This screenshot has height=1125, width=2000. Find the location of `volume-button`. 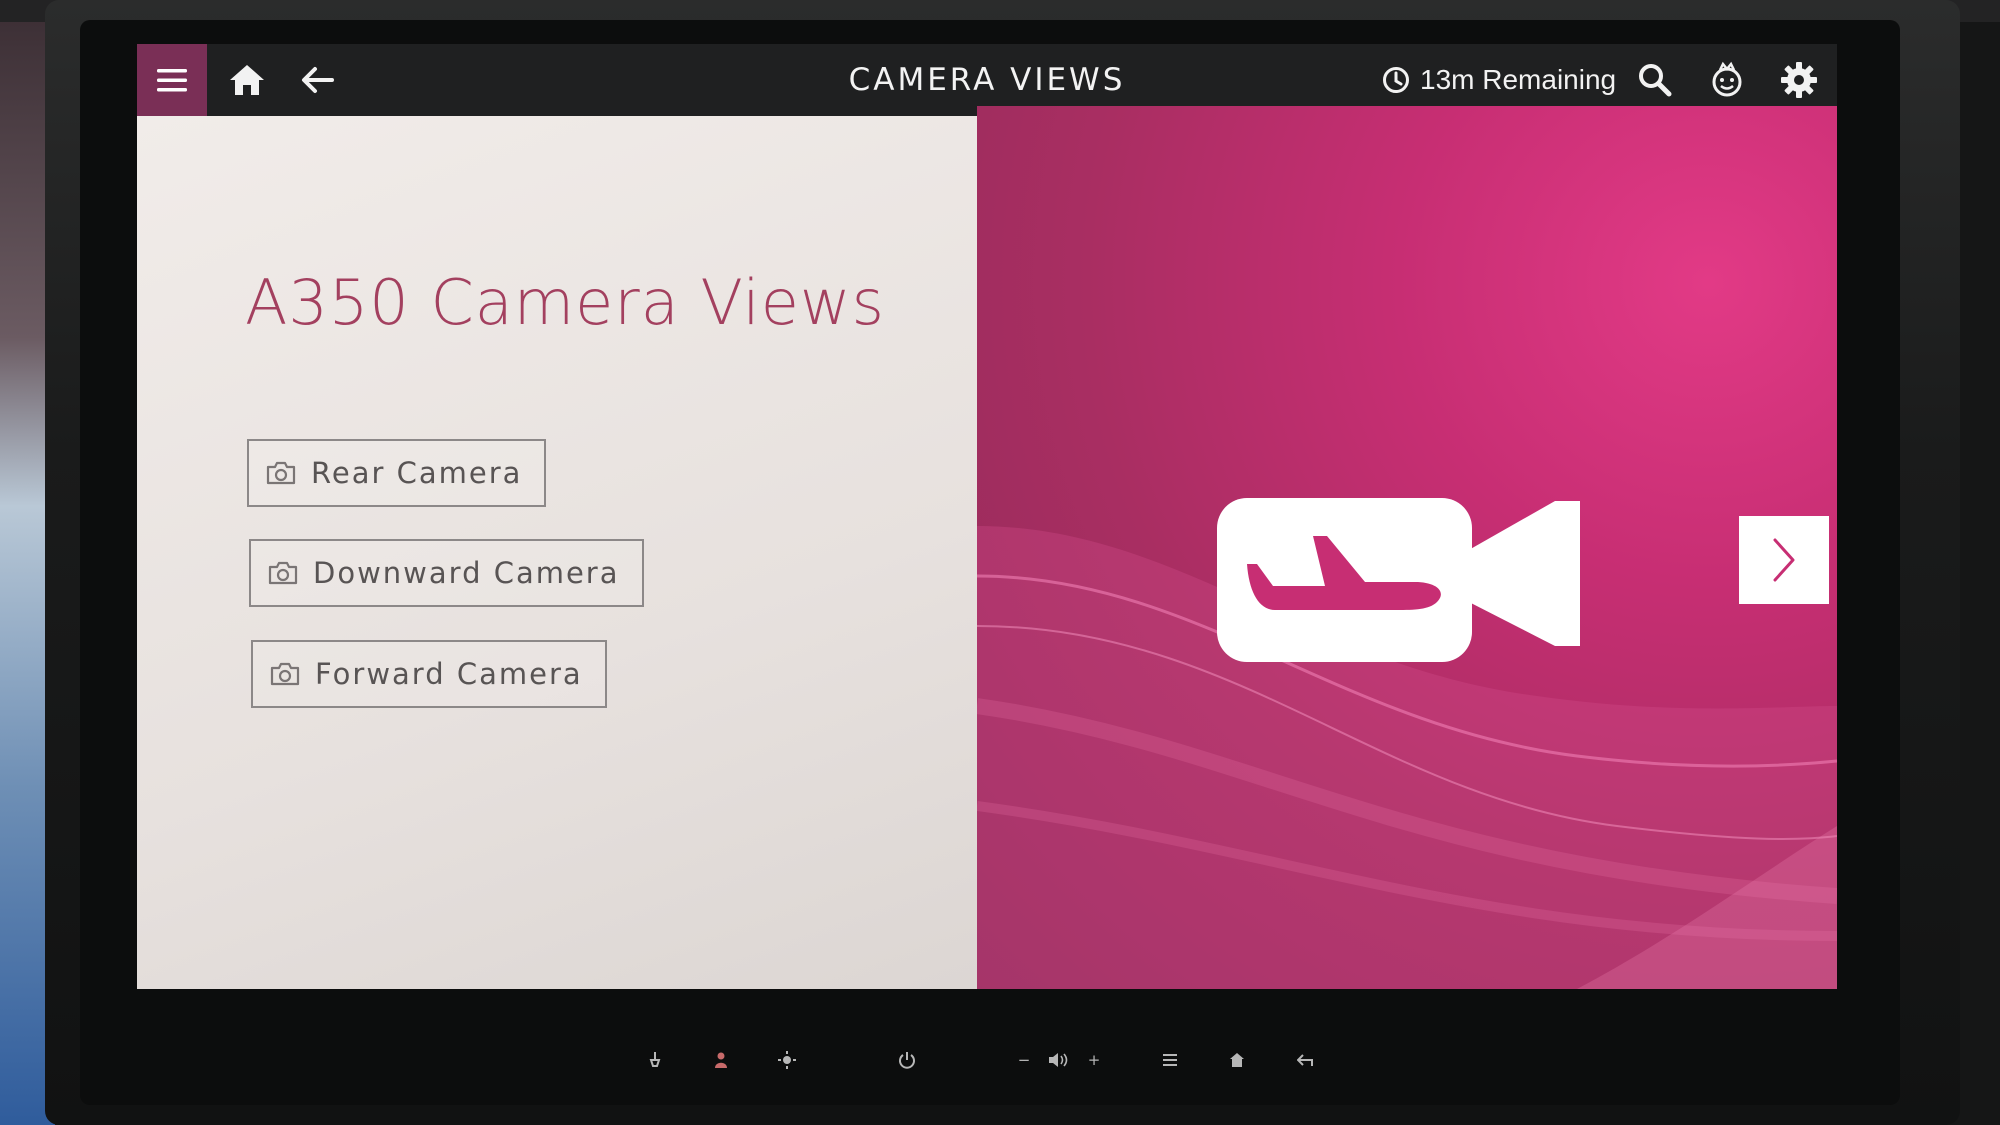

volume-button is located at coordinates (1059, 1060).